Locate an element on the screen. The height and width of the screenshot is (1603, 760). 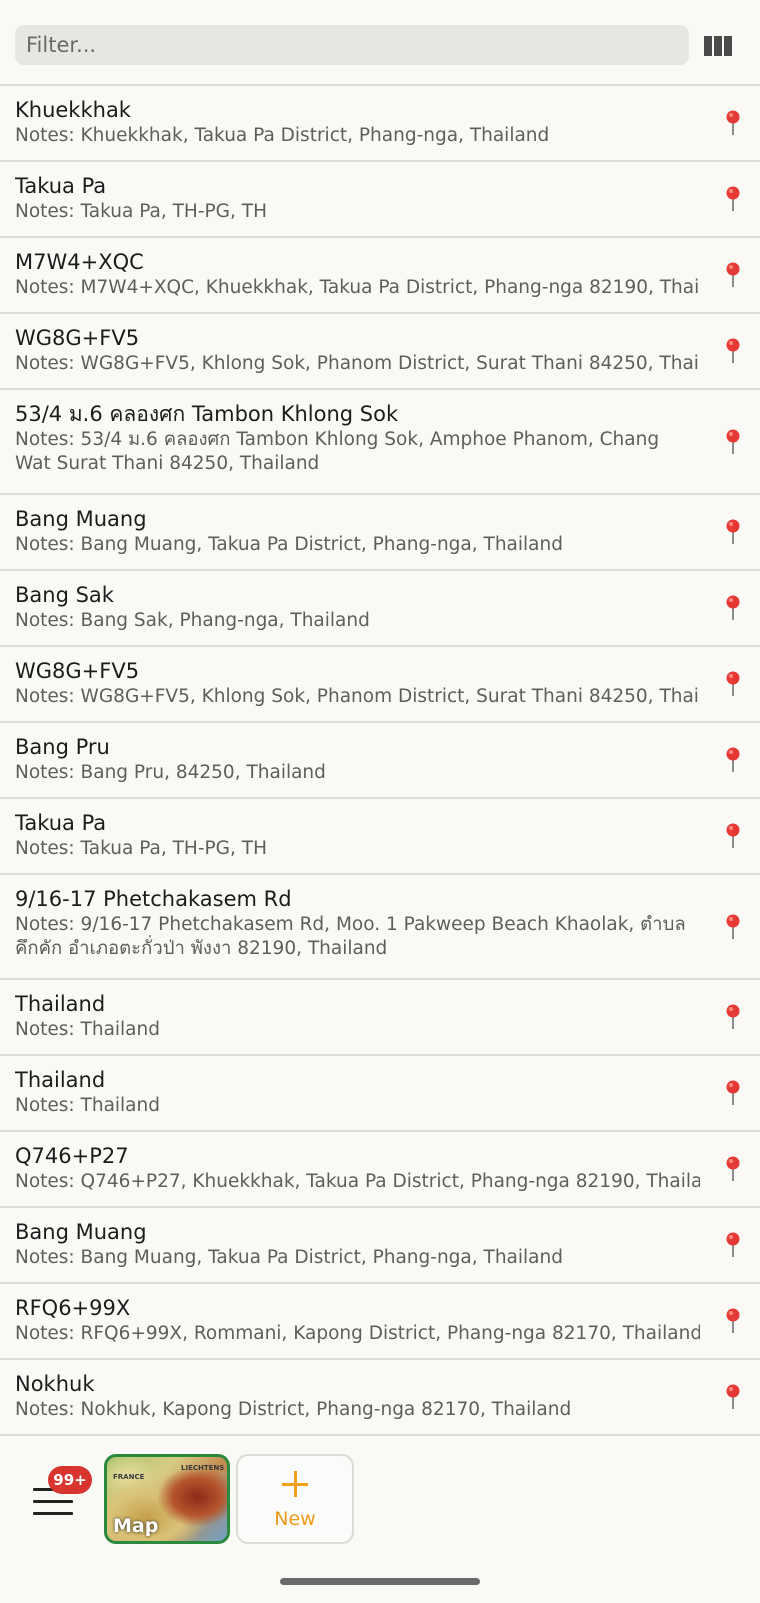
list-item: Bang Pru Notes: Bang Pru, 84250, Thailand is located at coordinates (380, 761).